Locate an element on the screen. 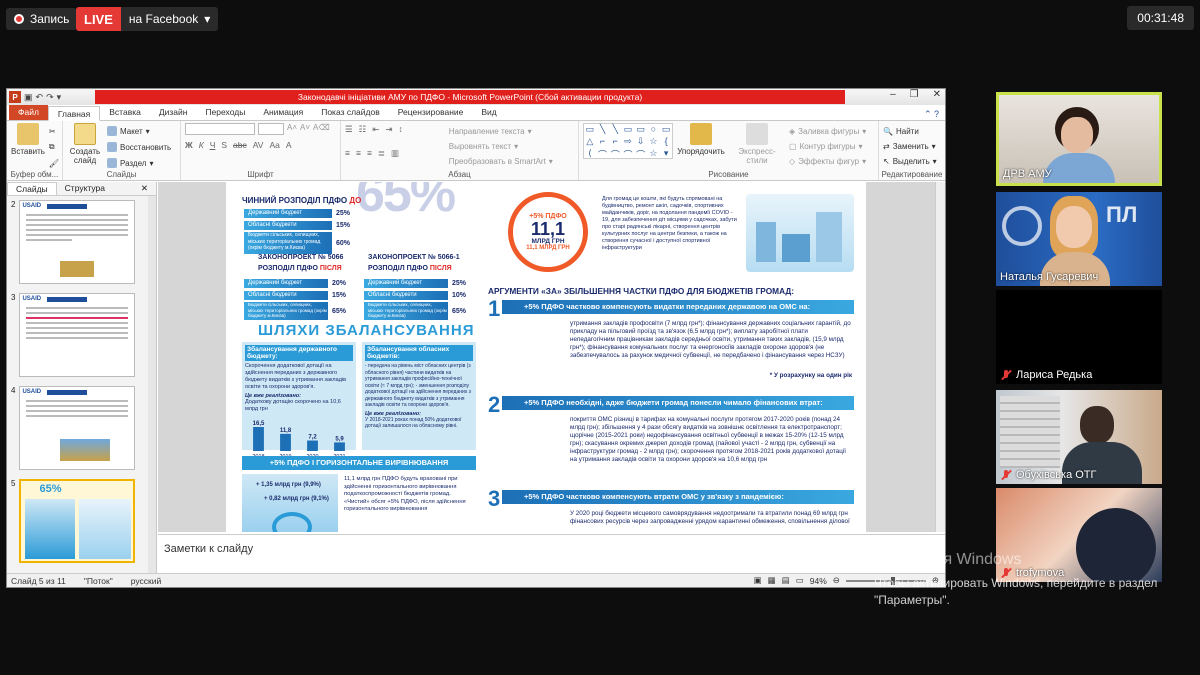  tab-review: Рецензирование is located at coordinates (431, 112).